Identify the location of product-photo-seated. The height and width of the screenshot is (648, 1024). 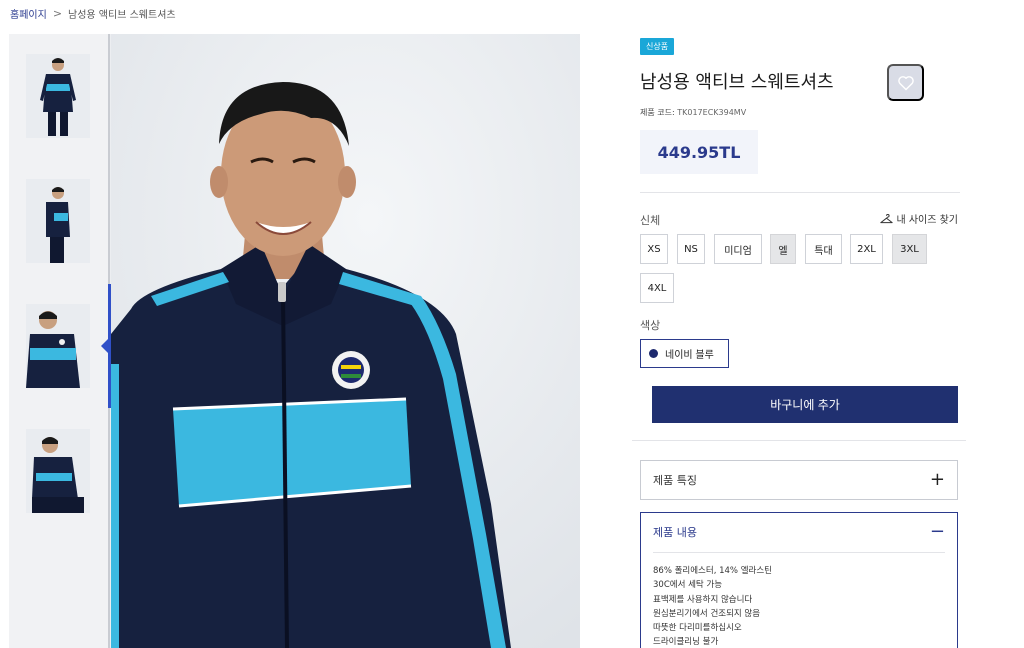
(58, 471).